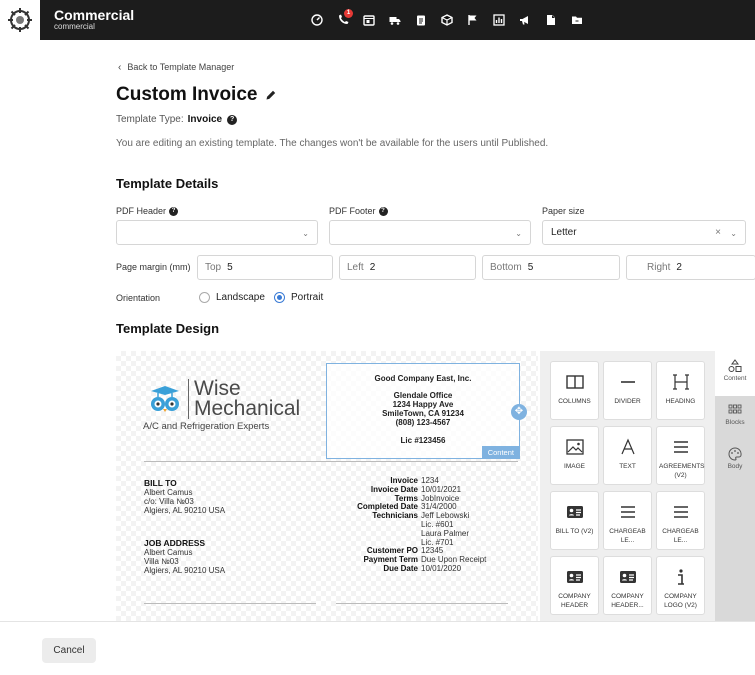 The image size is (755, 675). Describe the element at coordinates (395, 516) in the screenshot. I see `field-key: Technicians` at that location.